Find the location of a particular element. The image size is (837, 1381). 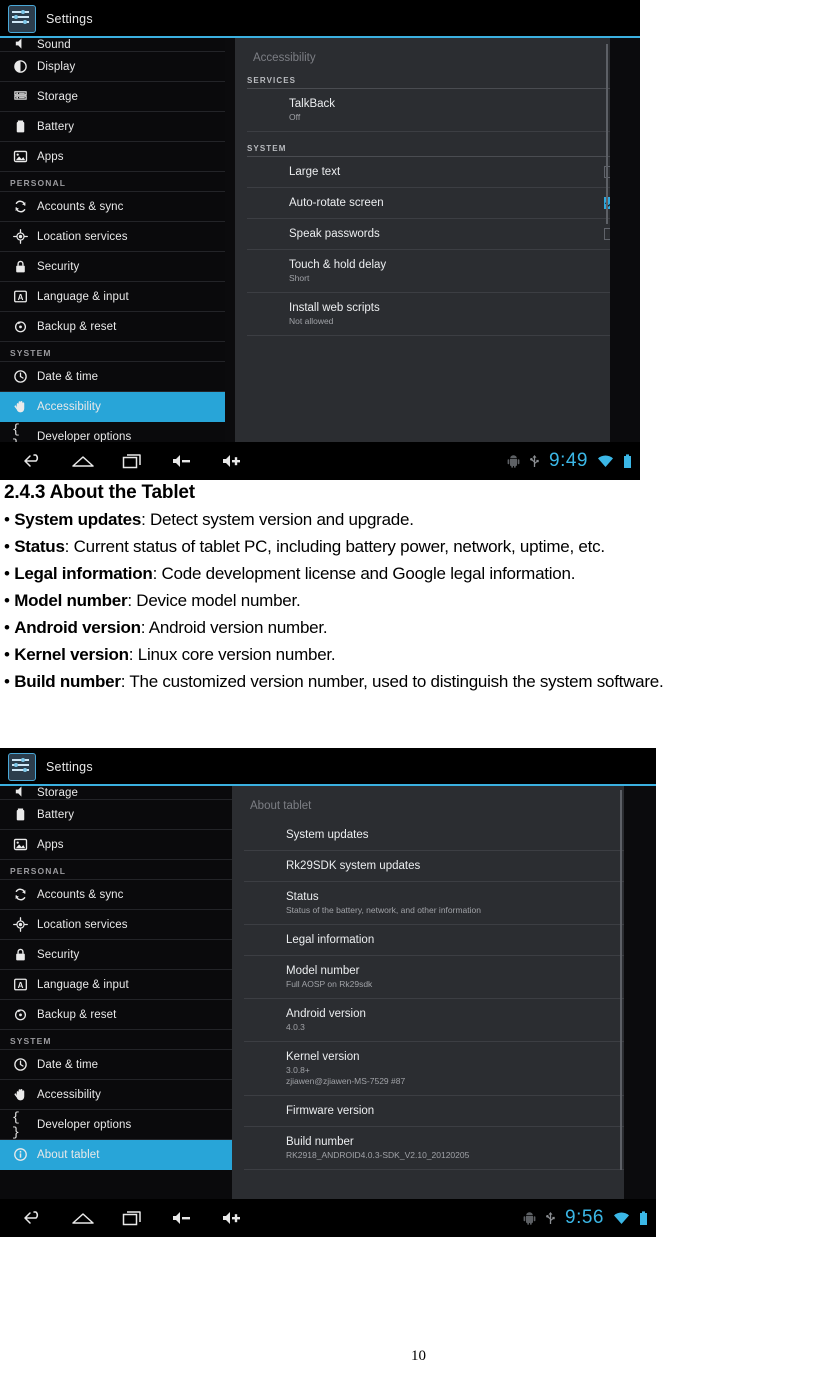

usb-icon is located at coordinates (550, 1218).